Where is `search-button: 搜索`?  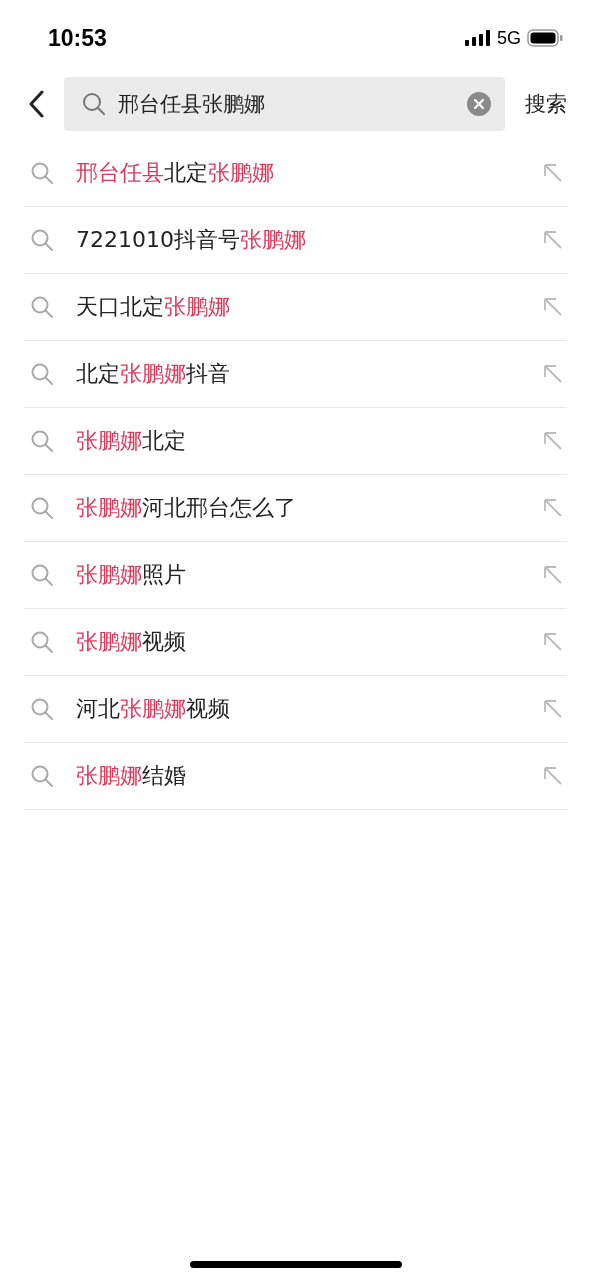 search-button: 搜索 is located at coordinates (546, 104).